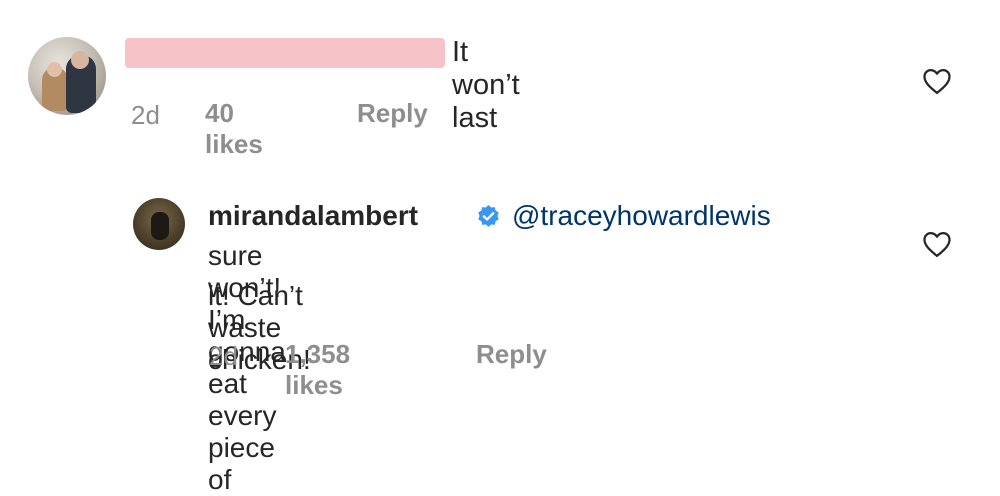 This screenshot has width=1000, height=496. I want to click on likes-count: 40 likes, so click(234, 129).